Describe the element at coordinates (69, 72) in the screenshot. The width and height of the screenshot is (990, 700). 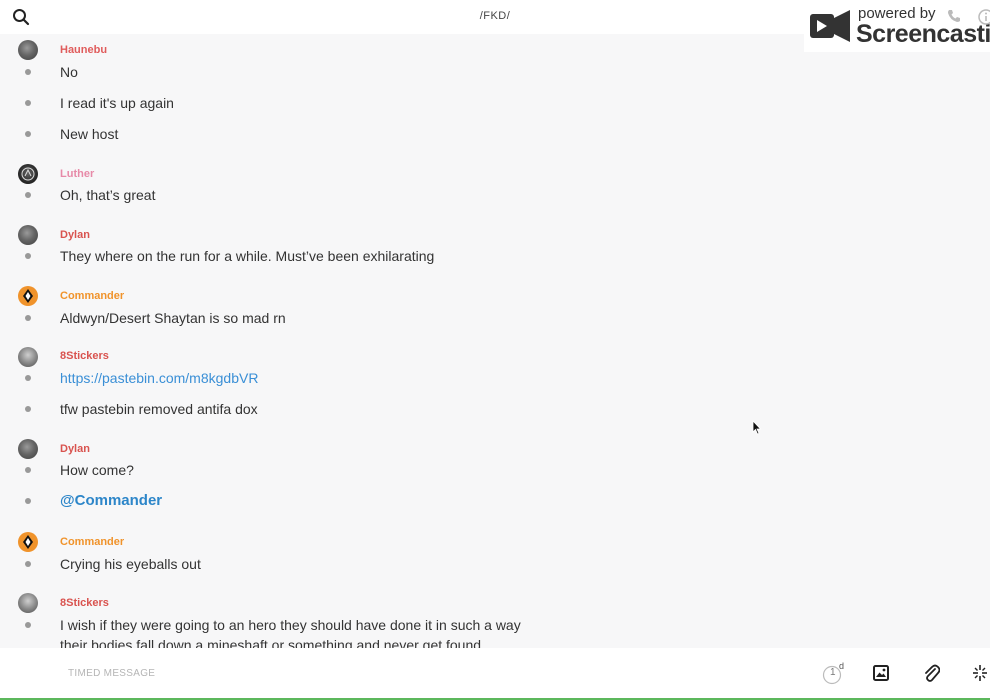
I see `message-text: No` at that location.